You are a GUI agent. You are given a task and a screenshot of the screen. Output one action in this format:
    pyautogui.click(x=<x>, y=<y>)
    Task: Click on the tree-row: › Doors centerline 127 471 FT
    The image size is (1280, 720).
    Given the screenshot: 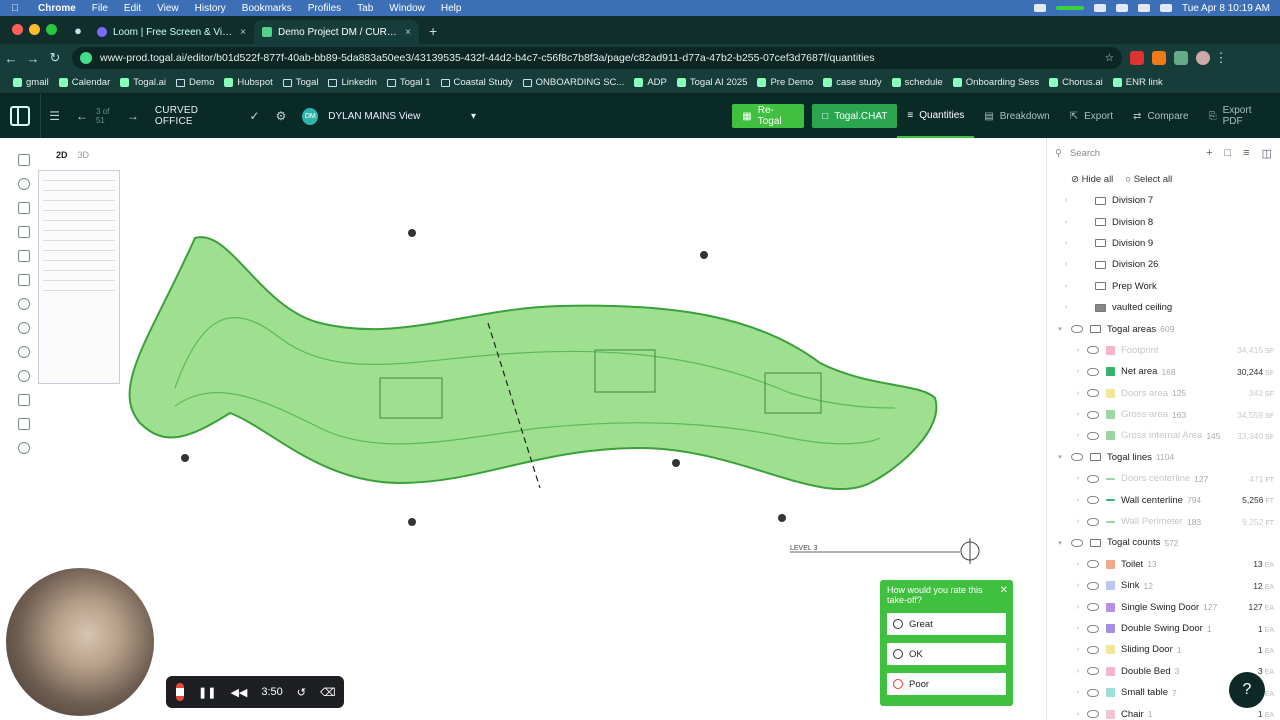 What is the action you would take?
    pyautogui.click(x=1163, y=478)
    